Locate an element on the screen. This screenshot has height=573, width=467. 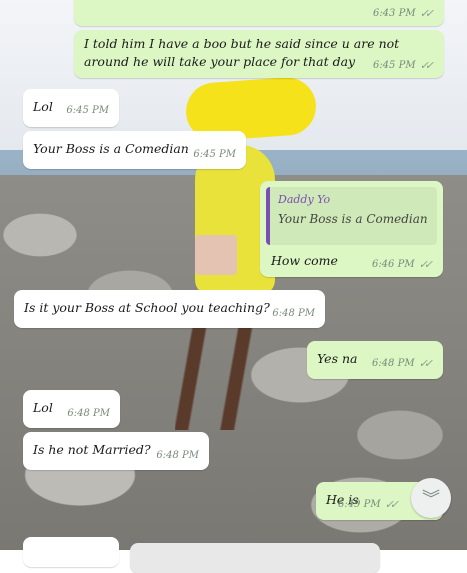
message-meta: 6:46 PM ✓✓ is located at coordinates (402, 264).